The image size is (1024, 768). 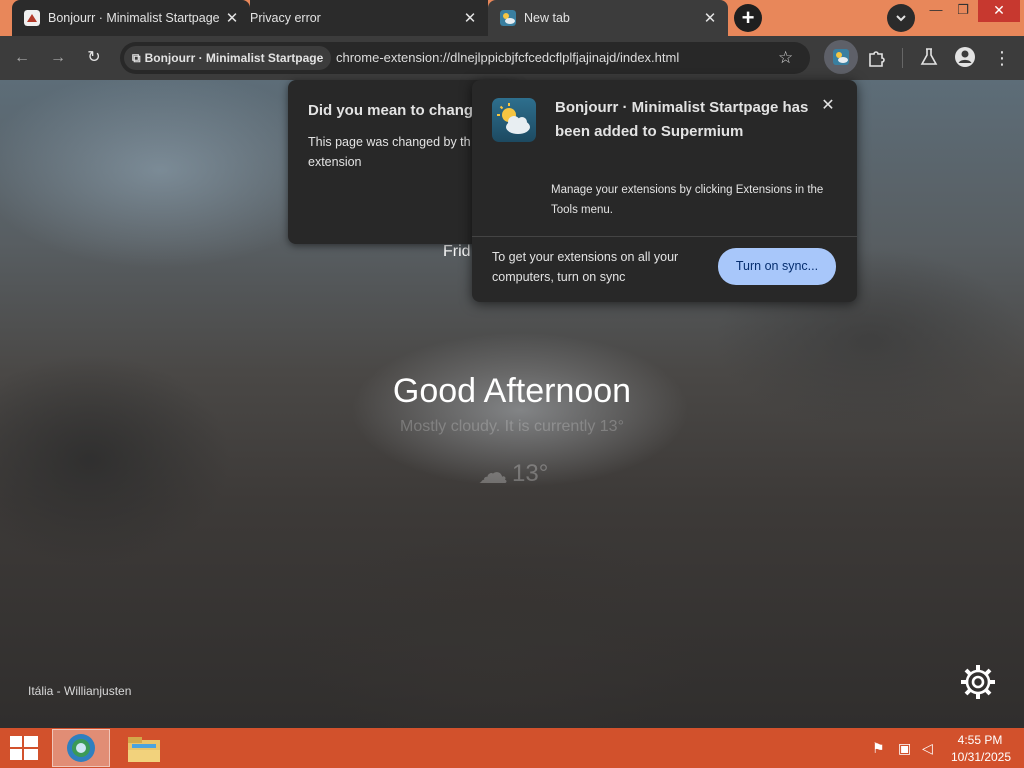 I want to click on tab-new-tab: New tab ✕, so click(x=608, y=18).